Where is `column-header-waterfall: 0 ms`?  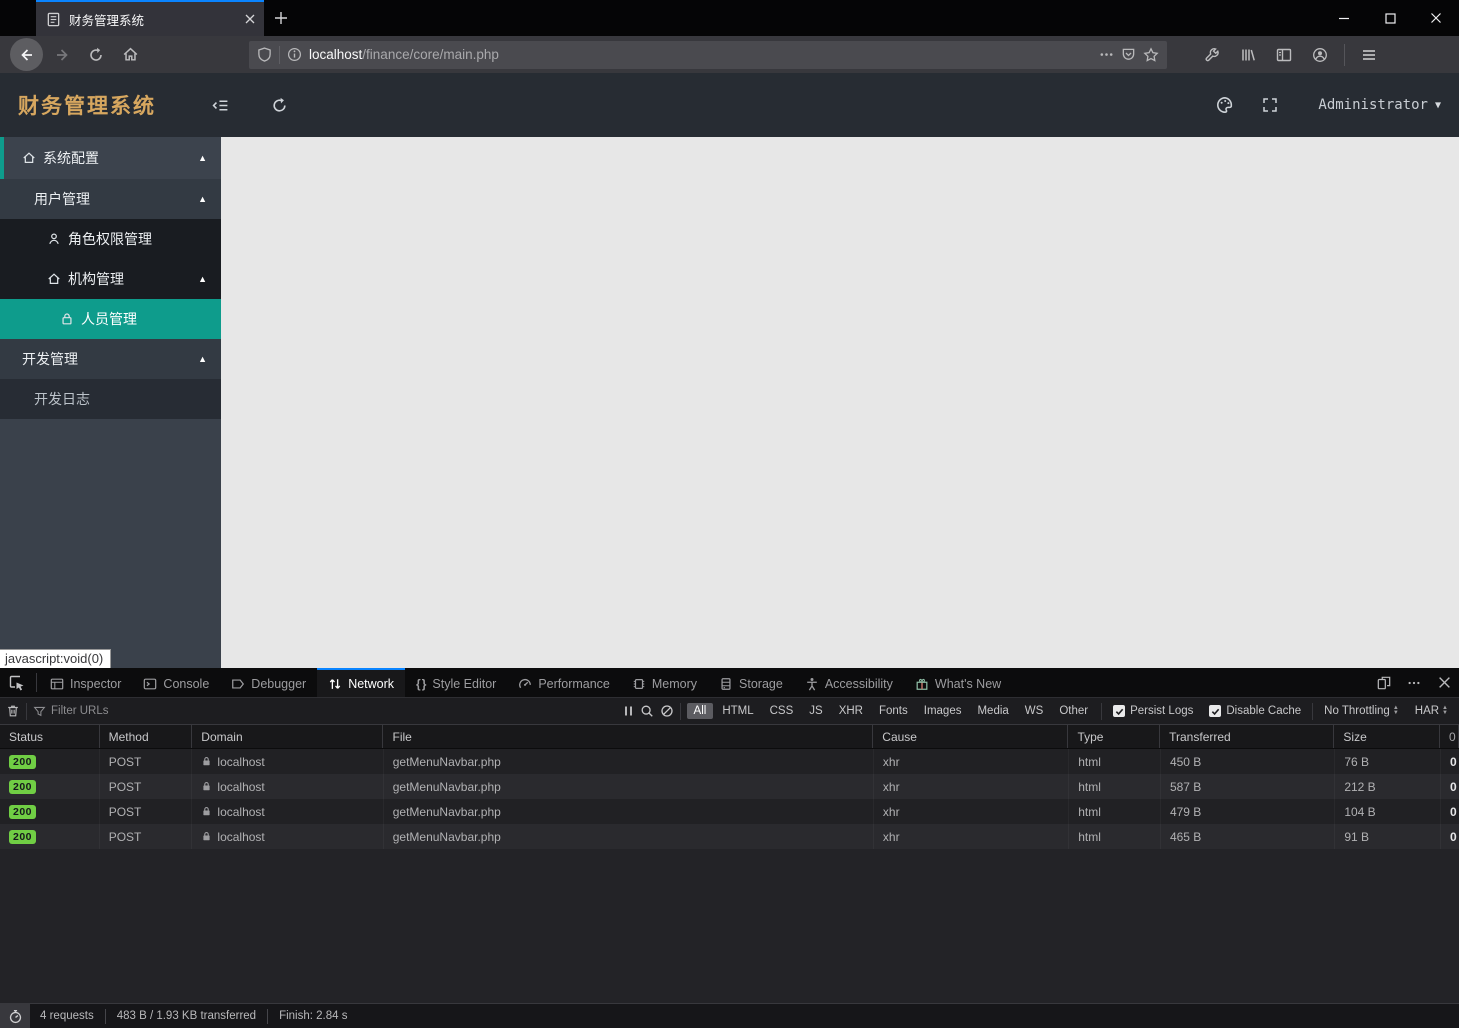 column-header-waterfall: 0 ms is located at coordinates (1449, 736).